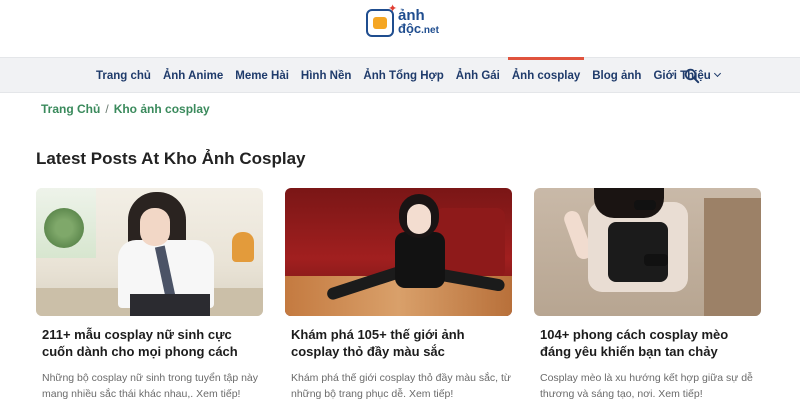 The height and width of the screenshot is (418, 800). What do you see at coordinates (381, 20) in the screenshot?
I see `camera-logo-icon: ✦` at bounding box center [381, 20].